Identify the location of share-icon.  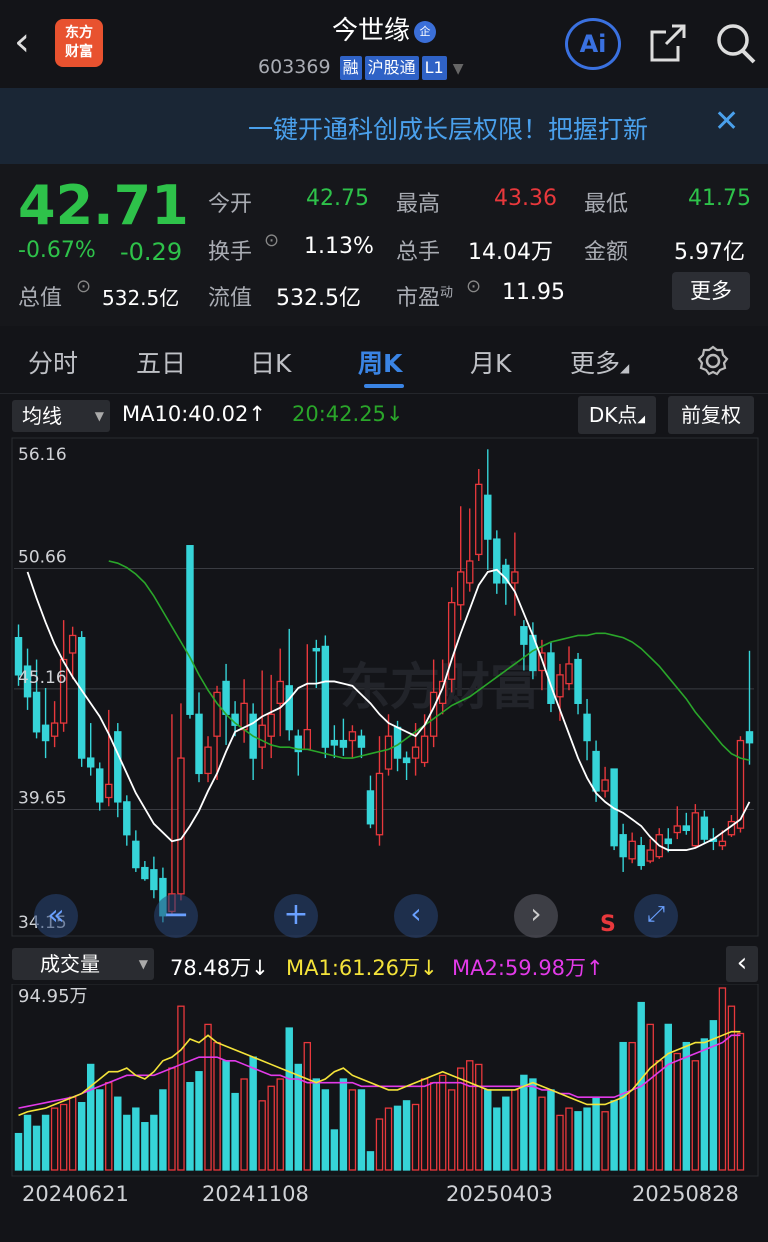
(668, 43).